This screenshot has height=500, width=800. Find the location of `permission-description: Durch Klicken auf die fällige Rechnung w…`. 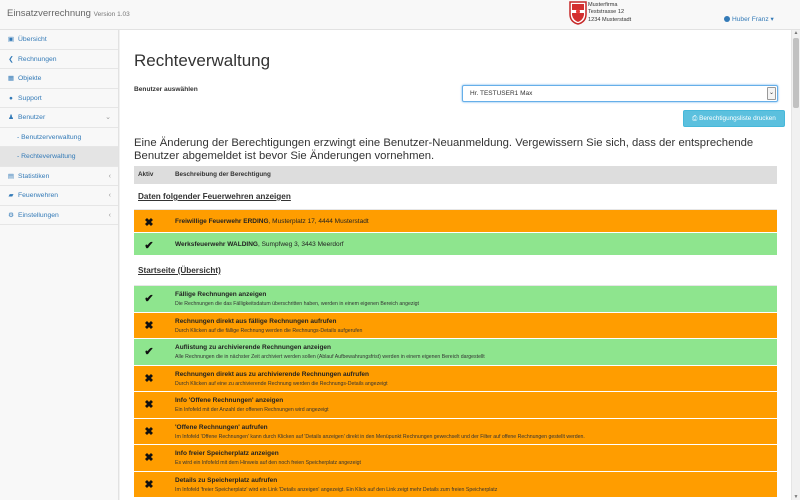

permission-description: Durch Klicken auf die fällige Rechnung w… is located at coordinates (269, 330).